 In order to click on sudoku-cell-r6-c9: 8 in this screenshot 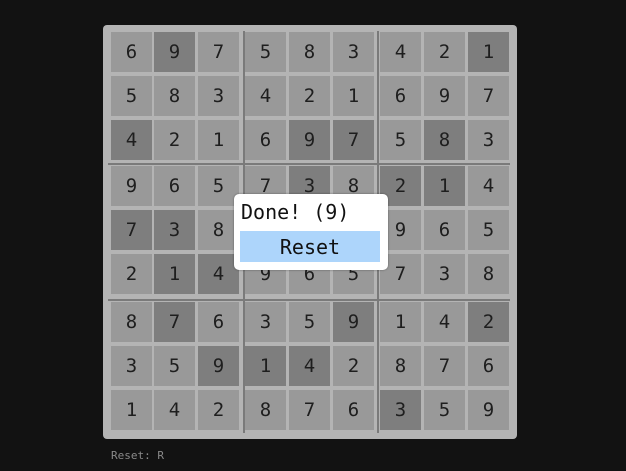, I will do `click(488, 274)`.